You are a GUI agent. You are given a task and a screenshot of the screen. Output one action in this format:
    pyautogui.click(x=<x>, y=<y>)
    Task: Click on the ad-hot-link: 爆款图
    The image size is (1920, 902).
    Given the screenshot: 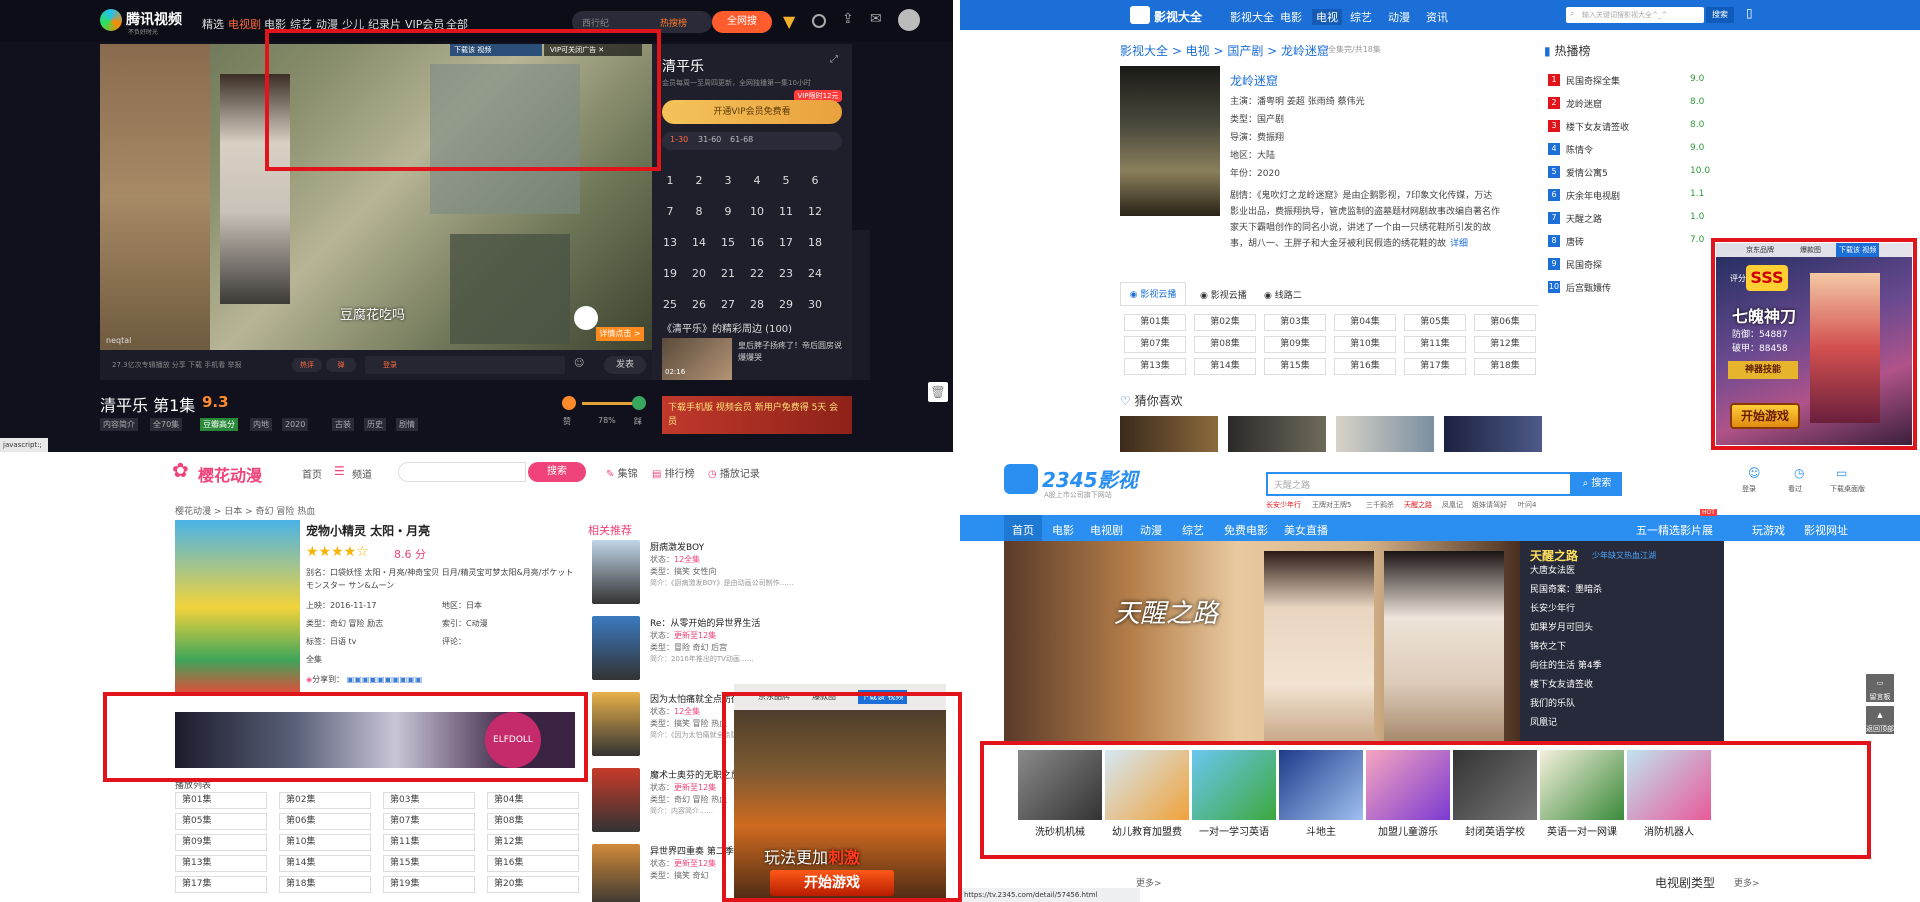 What is the action you would take?
    pyautogui.click(x=1810, y=250)
    